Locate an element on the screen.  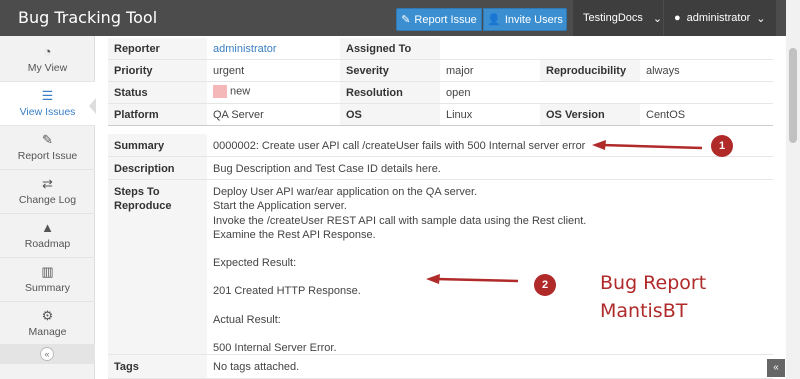
sidebar-item-my-view: ◔ My View is located at coordinates (47, 60).